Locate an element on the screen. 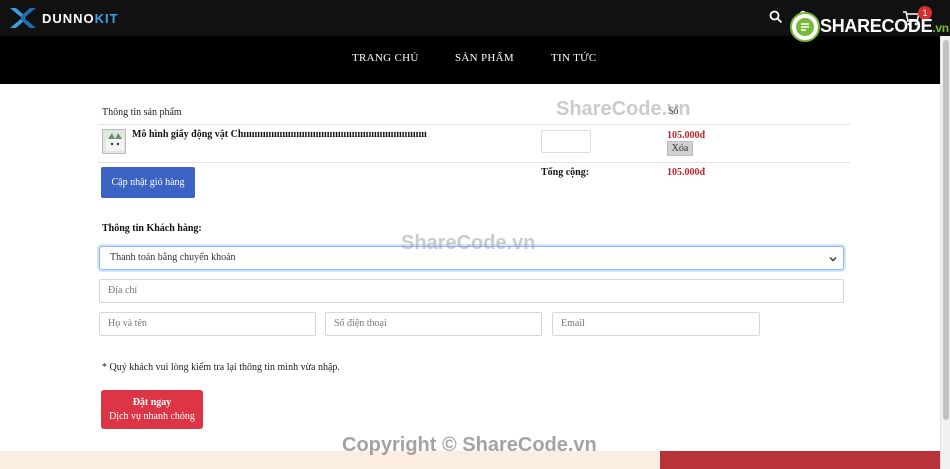  nav-item-home: TRANG CHỦ is located at coordinates (385, 58).